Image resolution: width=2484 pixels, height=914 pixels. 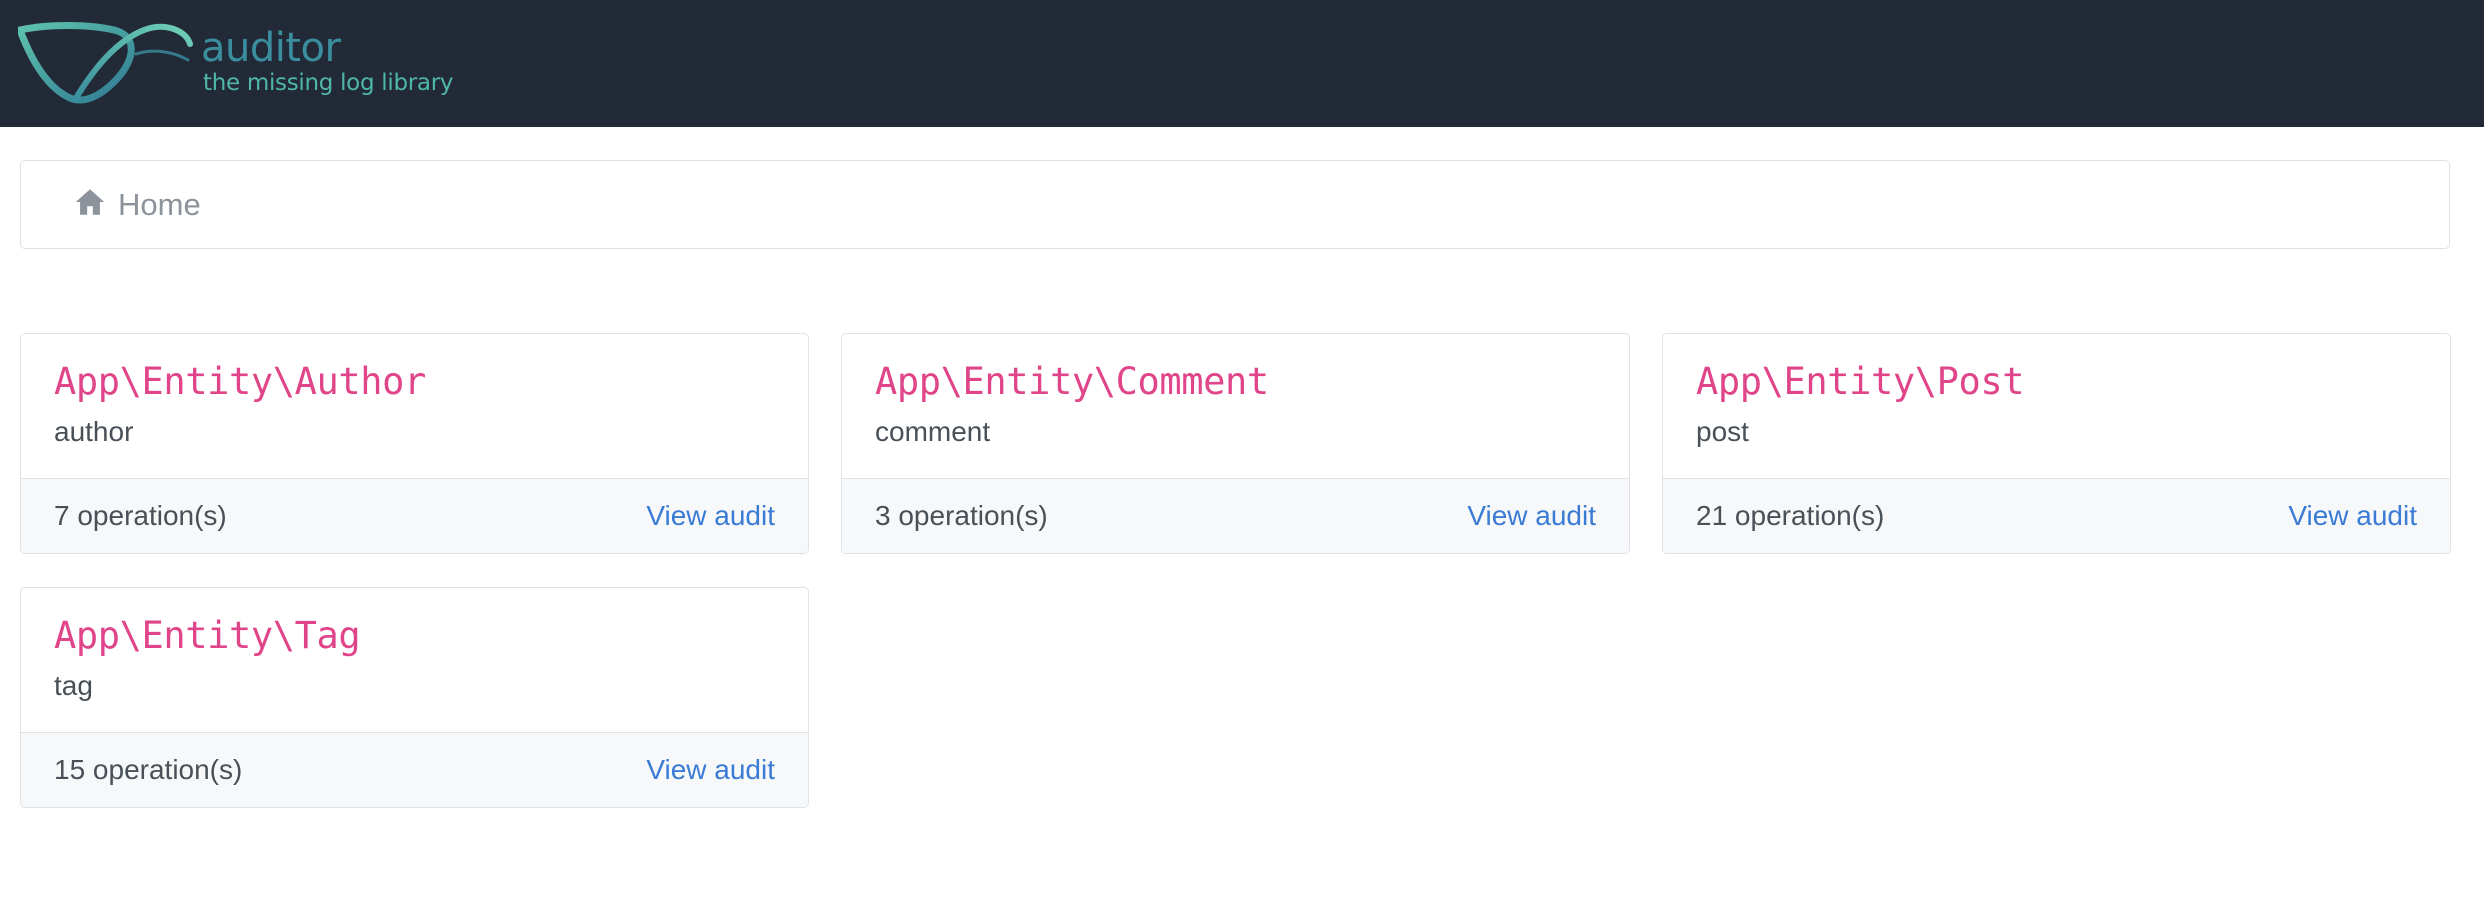 I want to click on card-body: App\Entity\Author author, so click(x=414, y=406).